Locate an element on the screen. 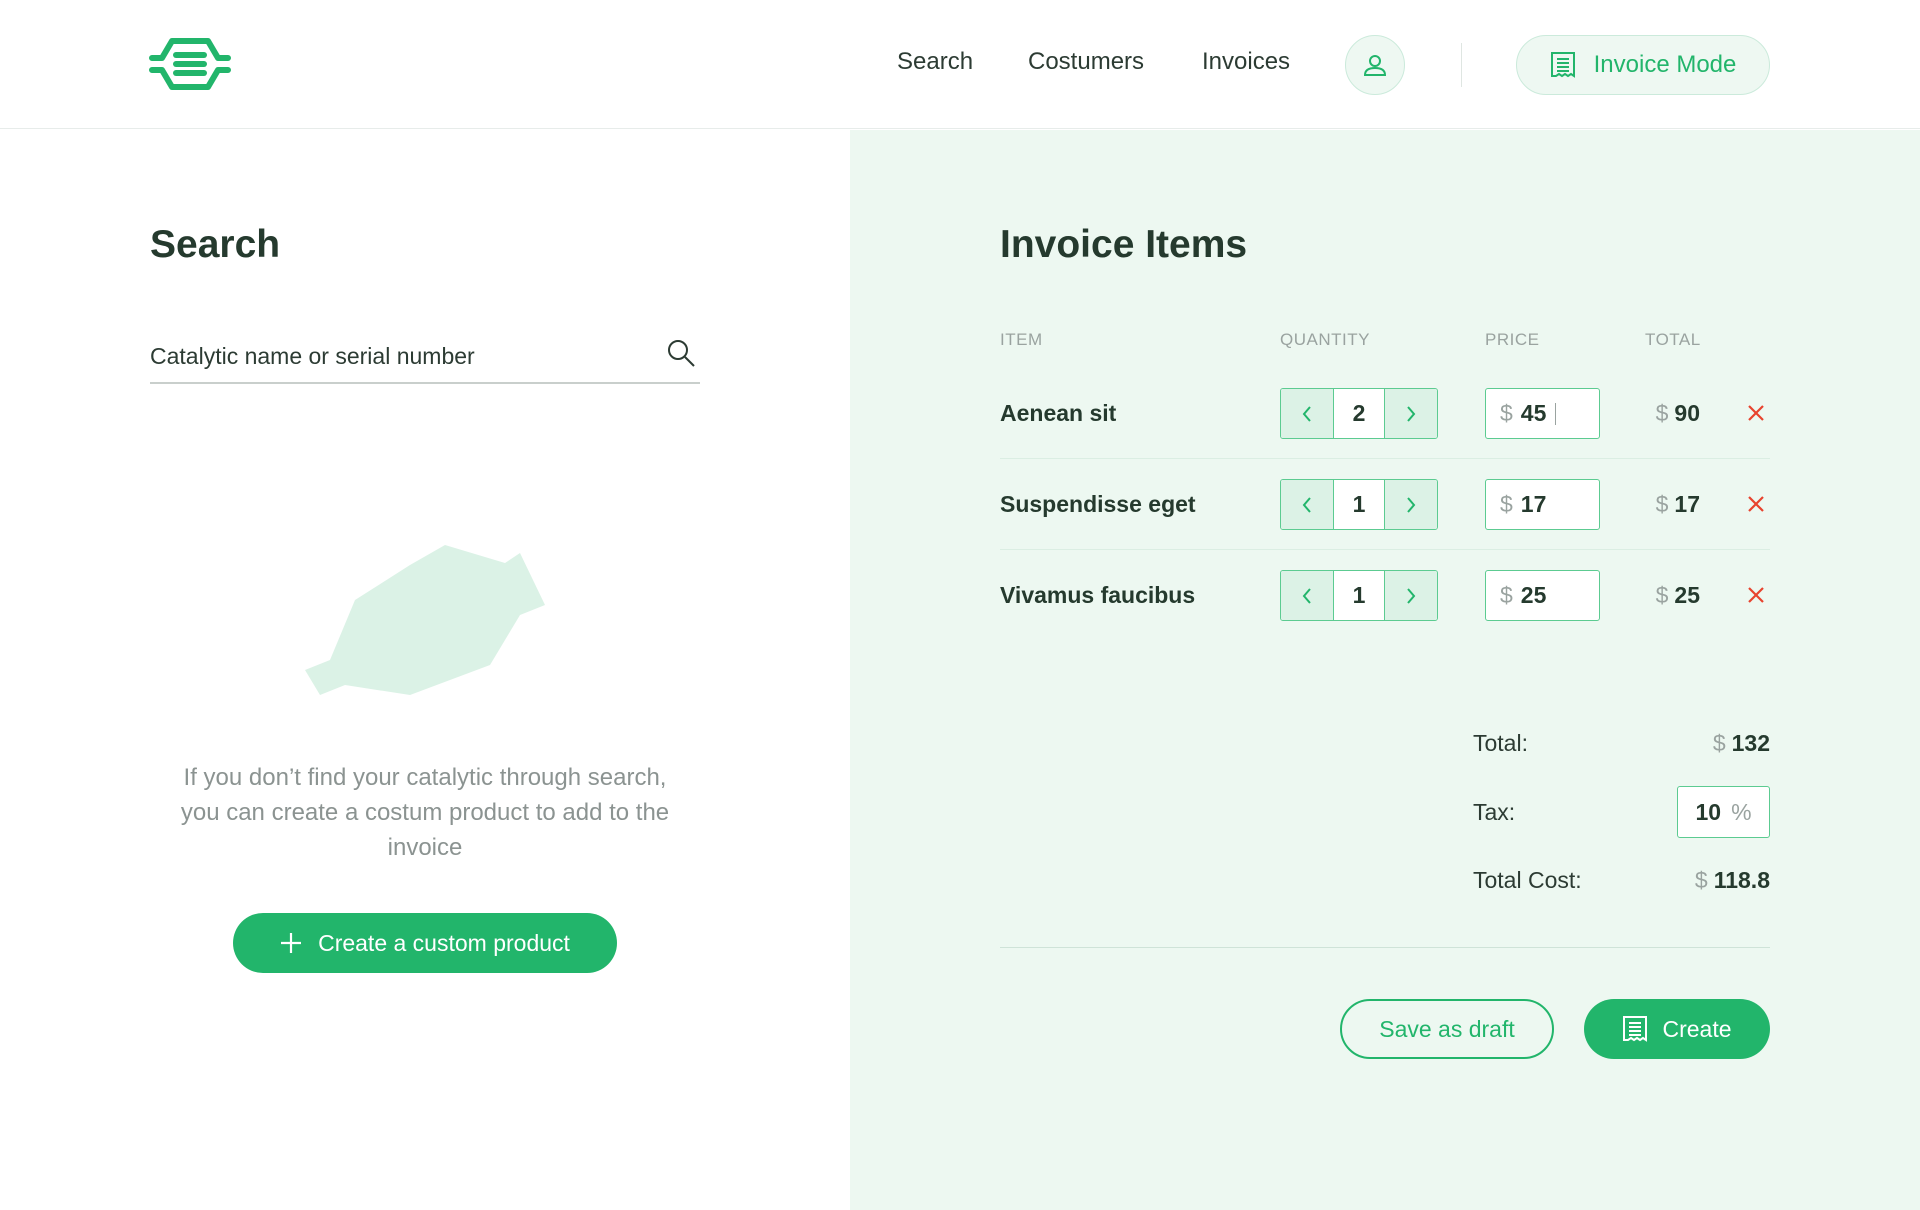 This screenshot has width=1920, height=1210. column-header-total: TOTAL is located at coordinates (1673, 339).